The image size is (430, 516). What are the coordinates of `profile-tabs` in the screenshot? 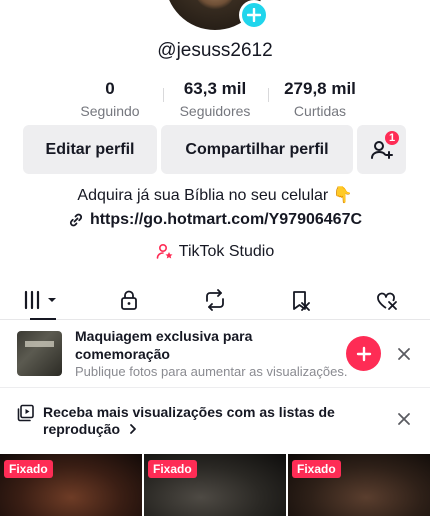 It's located at (215, 300).